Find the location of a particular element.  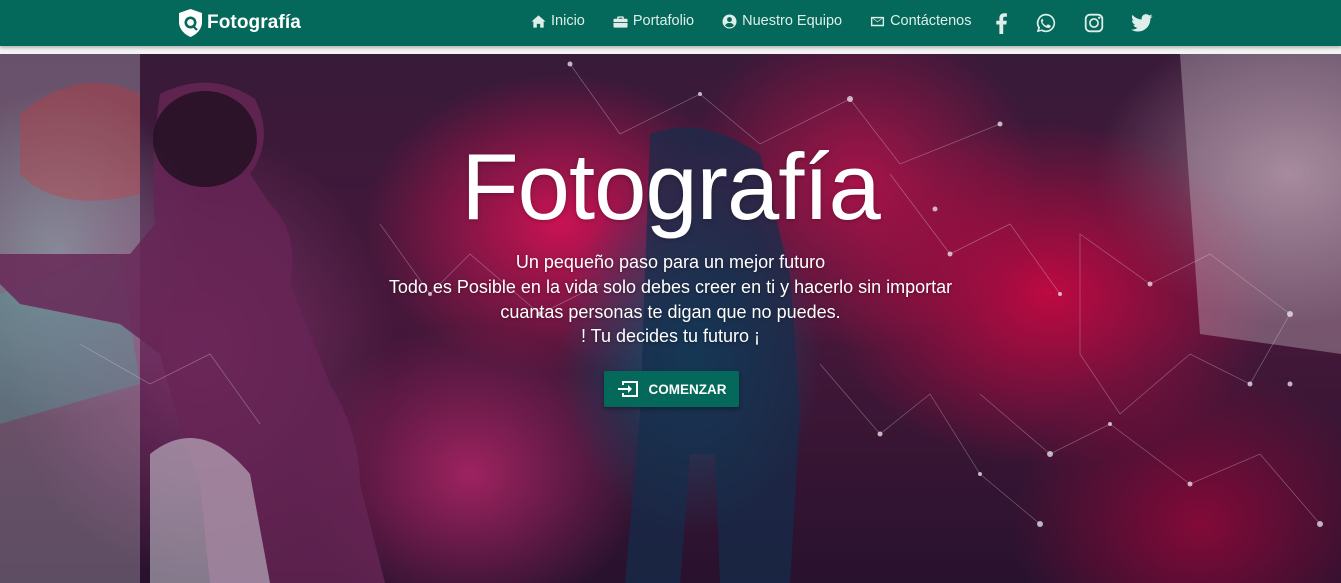

user-circle-icon is located at coordinates (729, 21).